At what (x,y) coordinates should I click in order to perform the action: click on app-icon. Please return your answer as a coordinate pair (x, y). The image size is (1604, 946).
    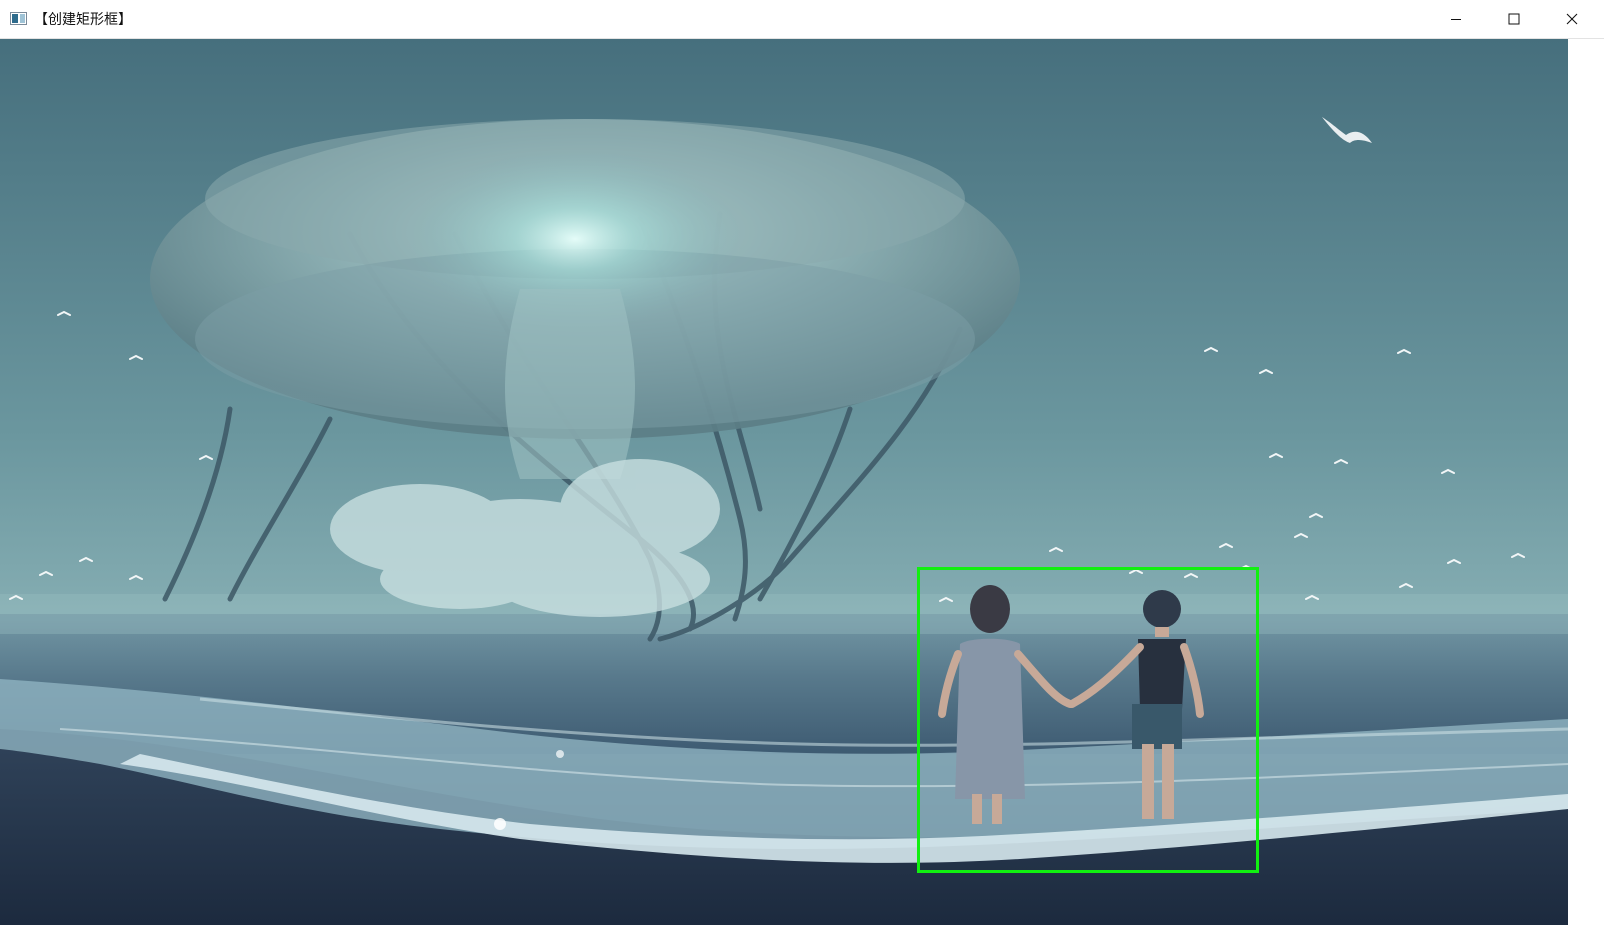
    Looking at the image, I should click on (18, 18).